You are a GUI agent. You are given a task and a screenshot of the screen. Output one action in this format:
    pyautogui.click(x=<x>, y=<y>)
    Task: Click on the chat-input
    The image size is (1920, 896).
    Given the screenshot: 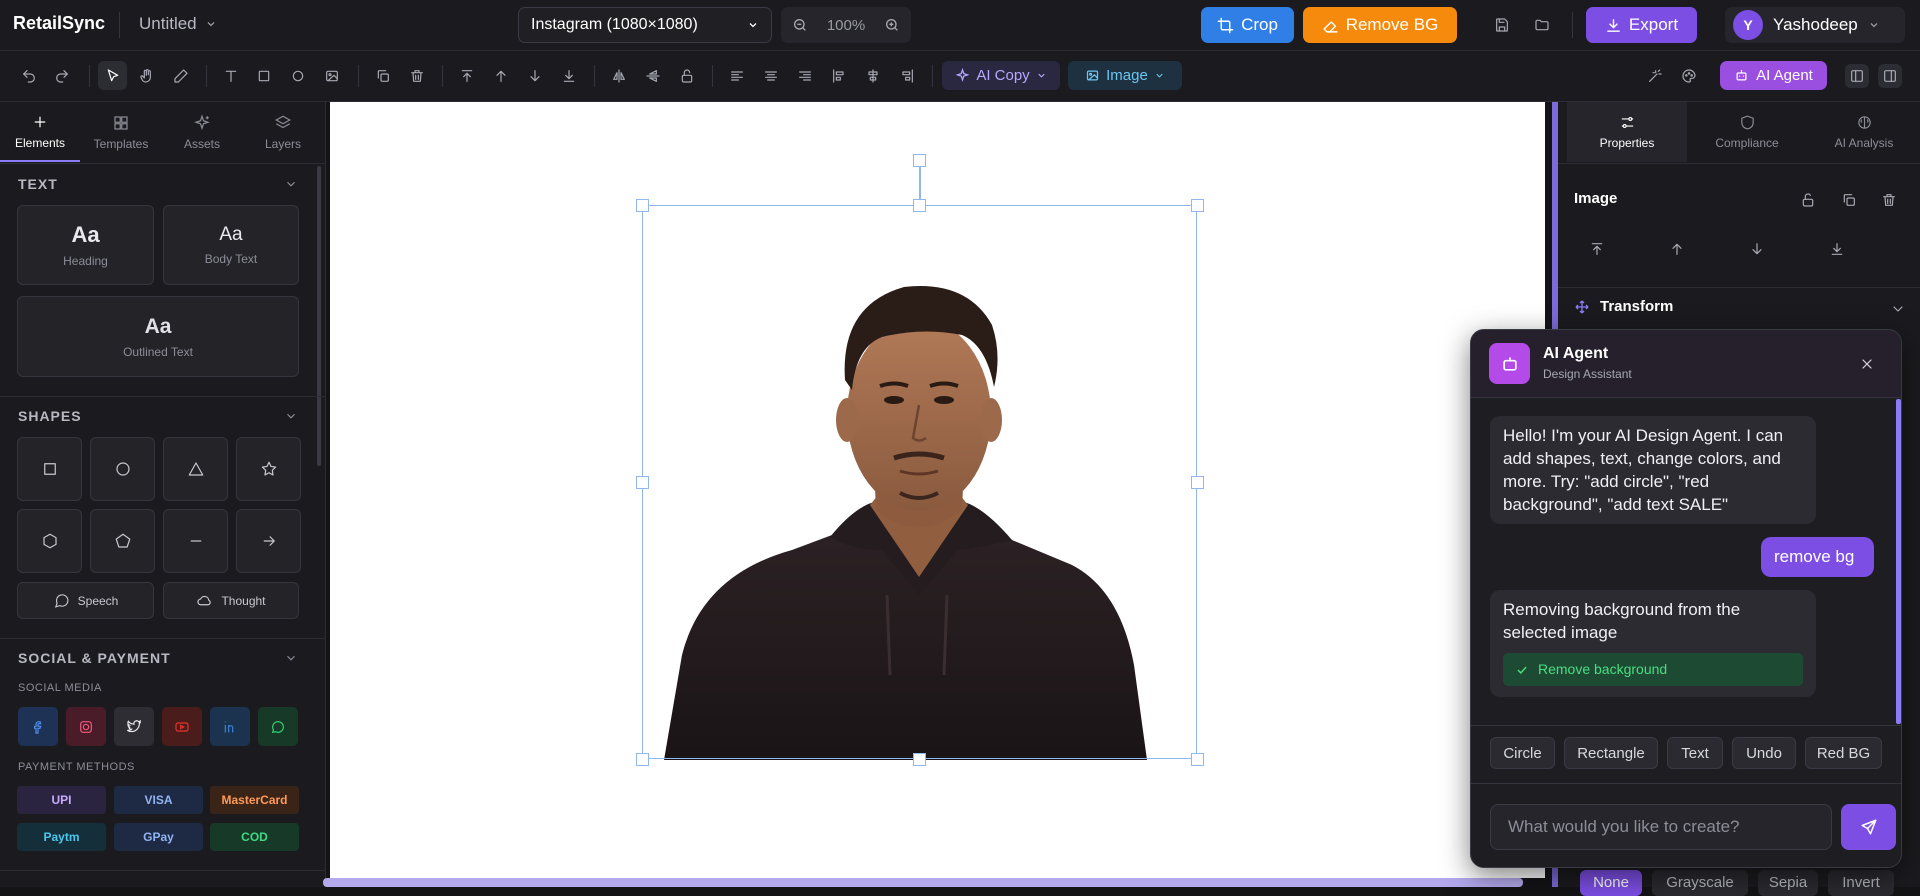 What is the action you would take?
    pyautogui.click(x=1661, y=827)
    